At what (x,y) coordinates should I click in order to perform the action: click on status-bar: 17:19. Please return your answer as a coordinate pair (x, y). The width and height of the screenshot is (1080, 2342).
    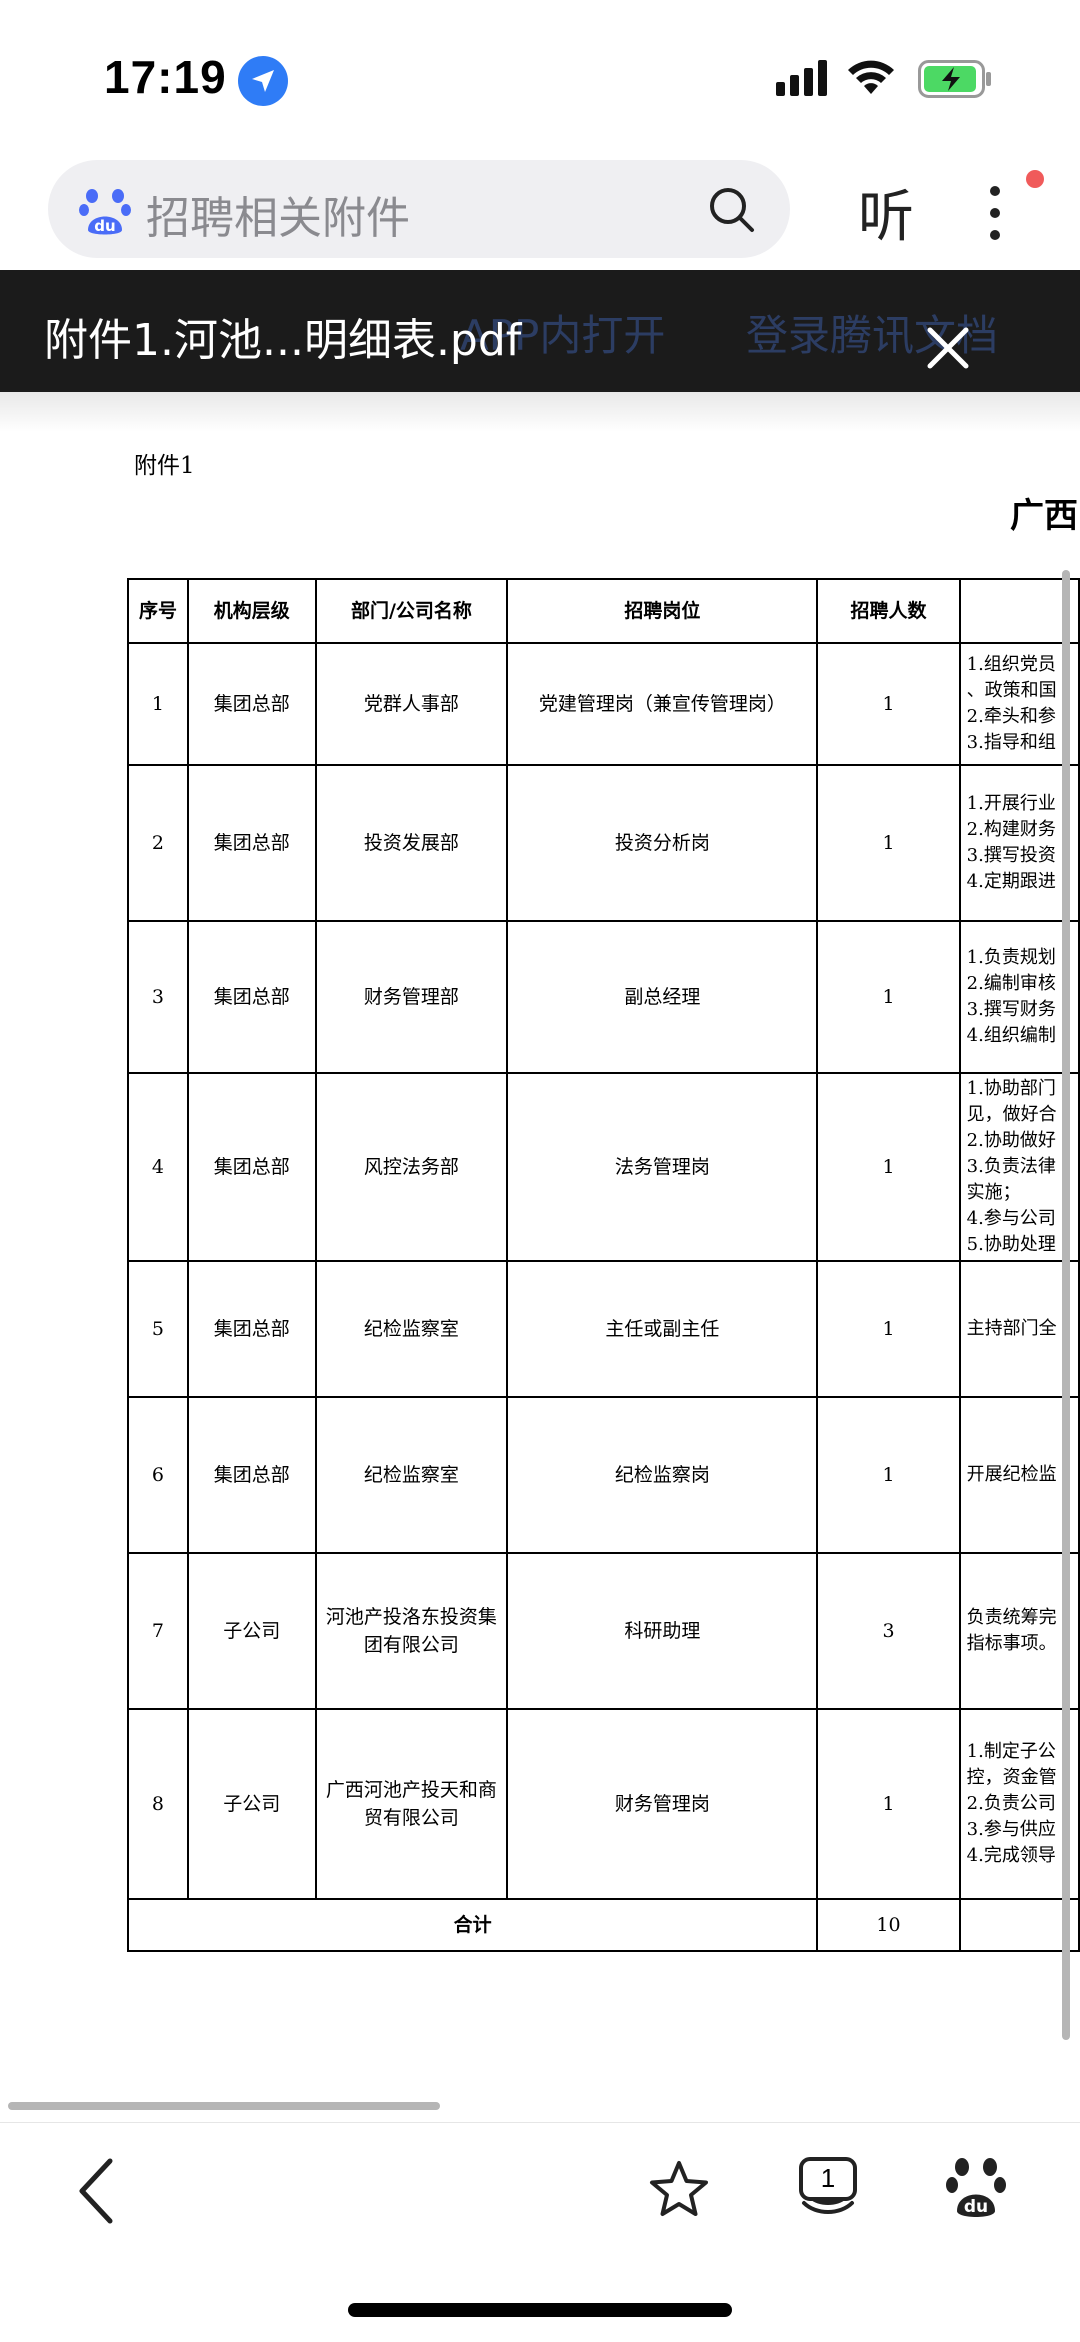
    Looking at the image, I should click on (540, 75).